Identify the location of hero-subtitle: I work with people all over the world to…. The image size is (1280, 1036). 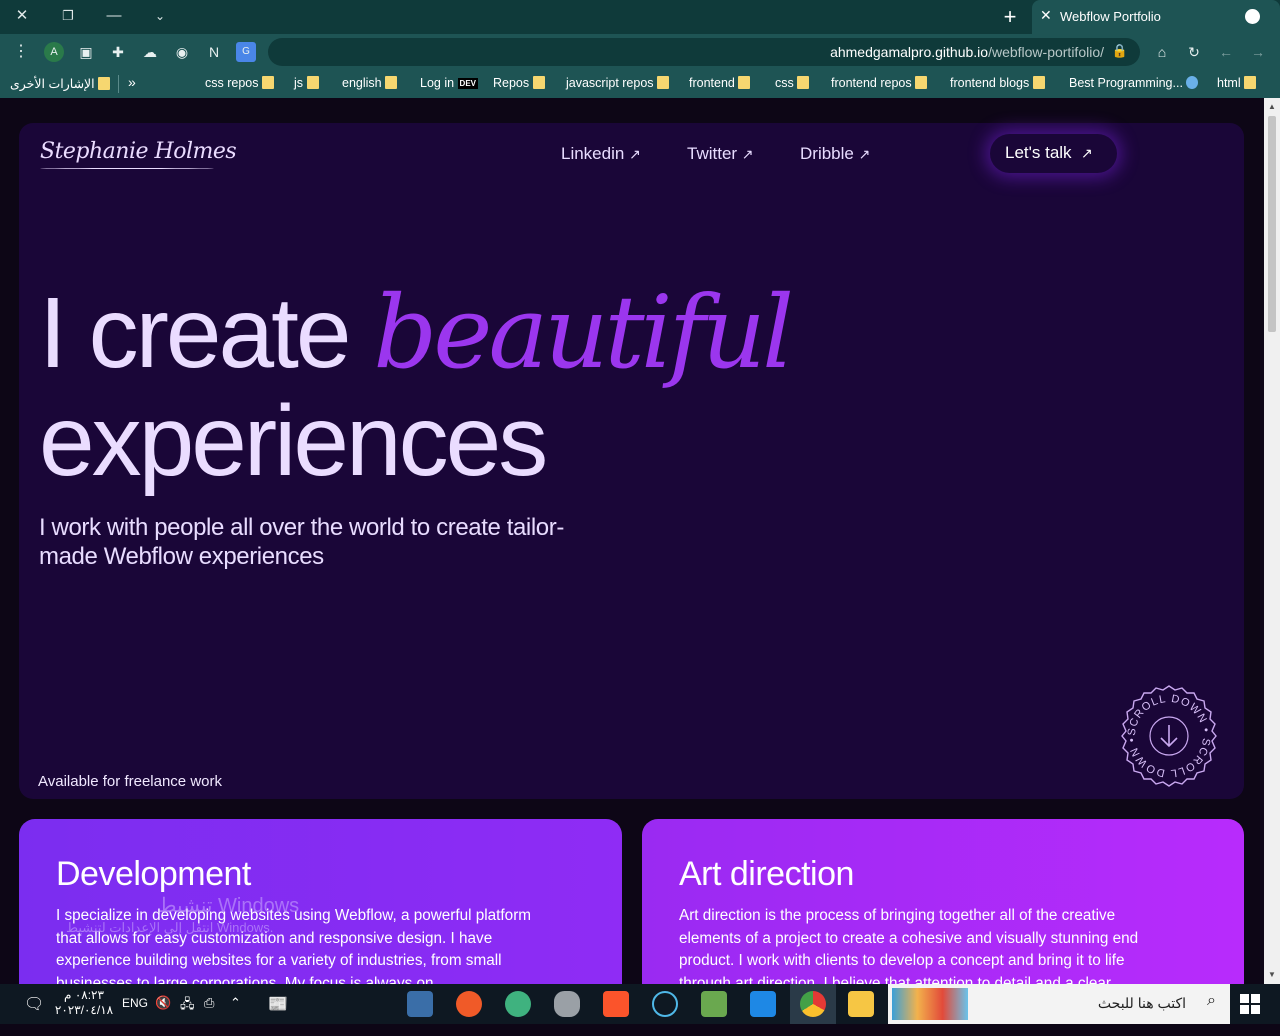
(301, 542).